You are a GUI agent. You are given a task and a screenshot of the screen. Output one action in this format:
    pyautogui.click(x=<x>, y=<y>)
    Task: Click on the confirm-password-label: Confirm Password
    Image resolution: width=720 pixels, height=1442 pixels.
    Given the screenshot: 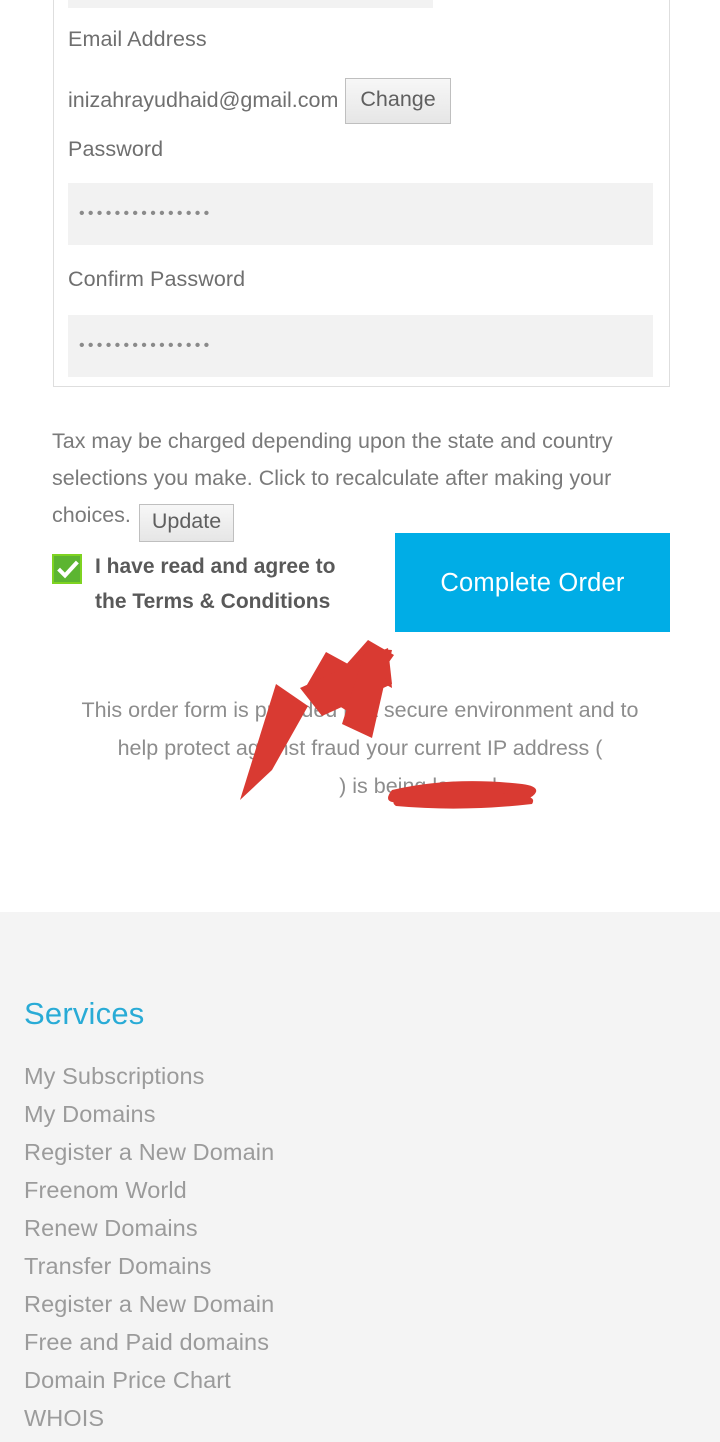 What is the action you would take?
    pyautogui.click(x=157, y=279)
    